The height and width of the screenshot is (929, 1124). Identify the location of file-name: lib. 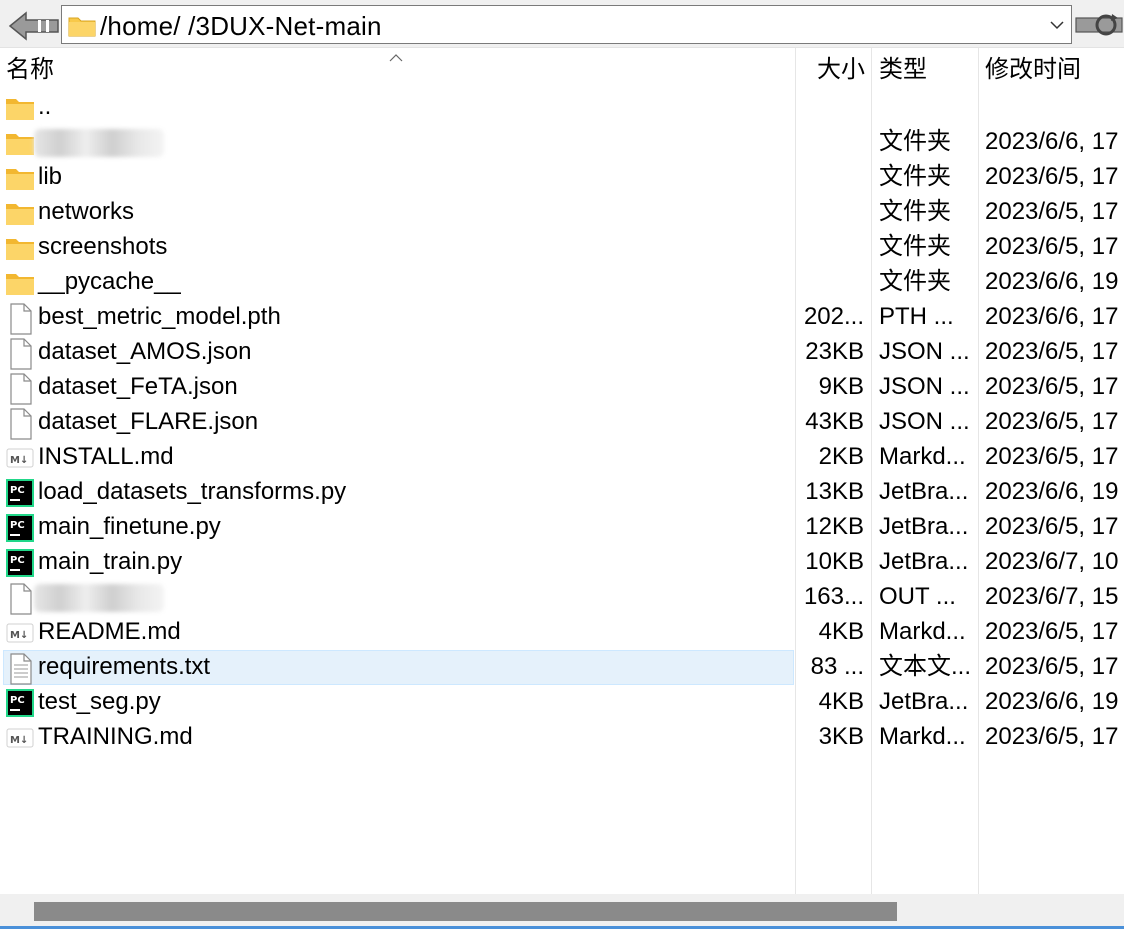
(50, 176).